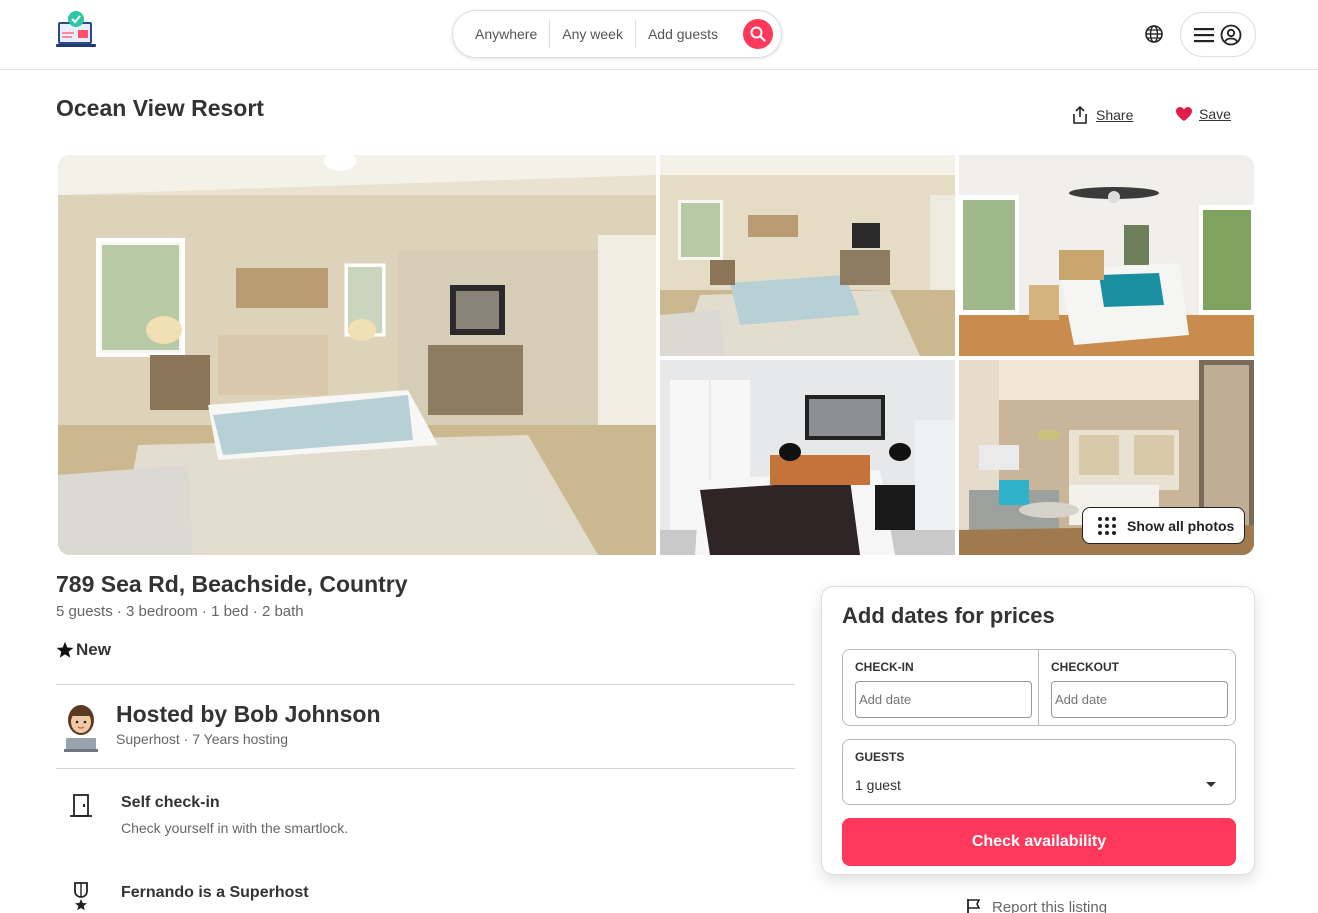 This screenshot has width=1318, height=913. What do you see at coordinates (1039, 772) in the screenshot?
I see `guests-select: GUESTS 1 guest` at bounding box center [1039, 772].